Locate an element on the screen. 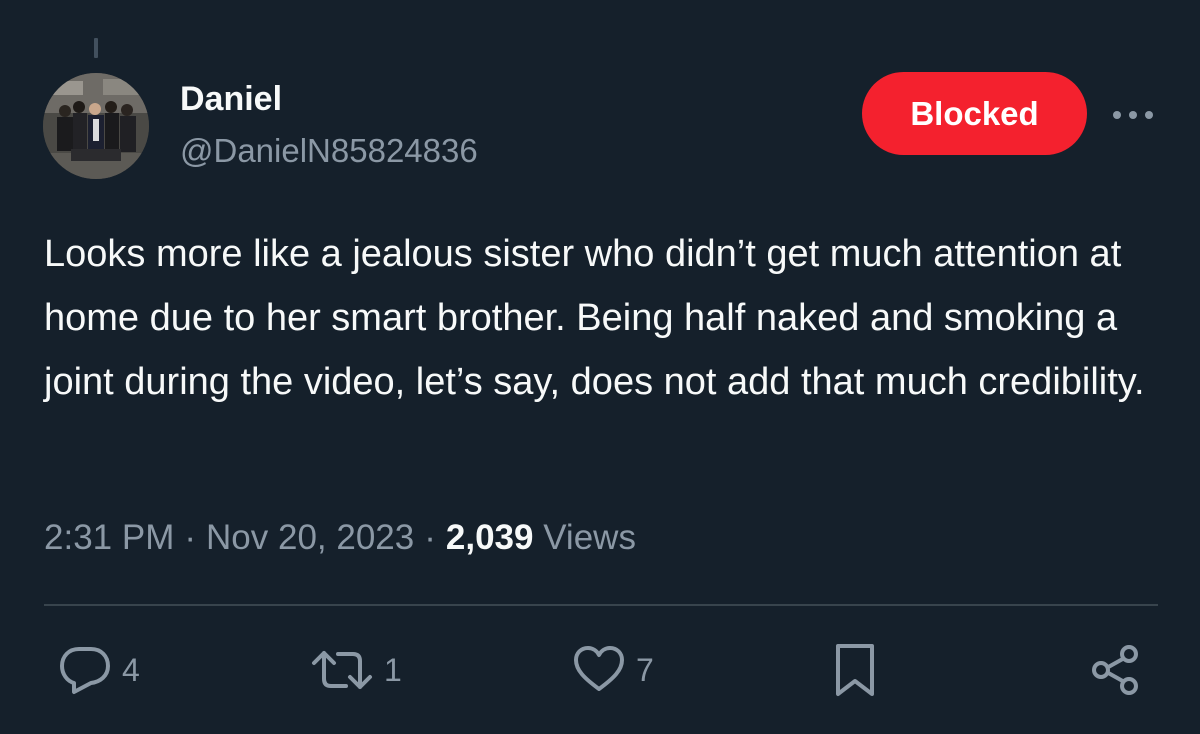  retweet-icon is located at coordinates (342, 670).